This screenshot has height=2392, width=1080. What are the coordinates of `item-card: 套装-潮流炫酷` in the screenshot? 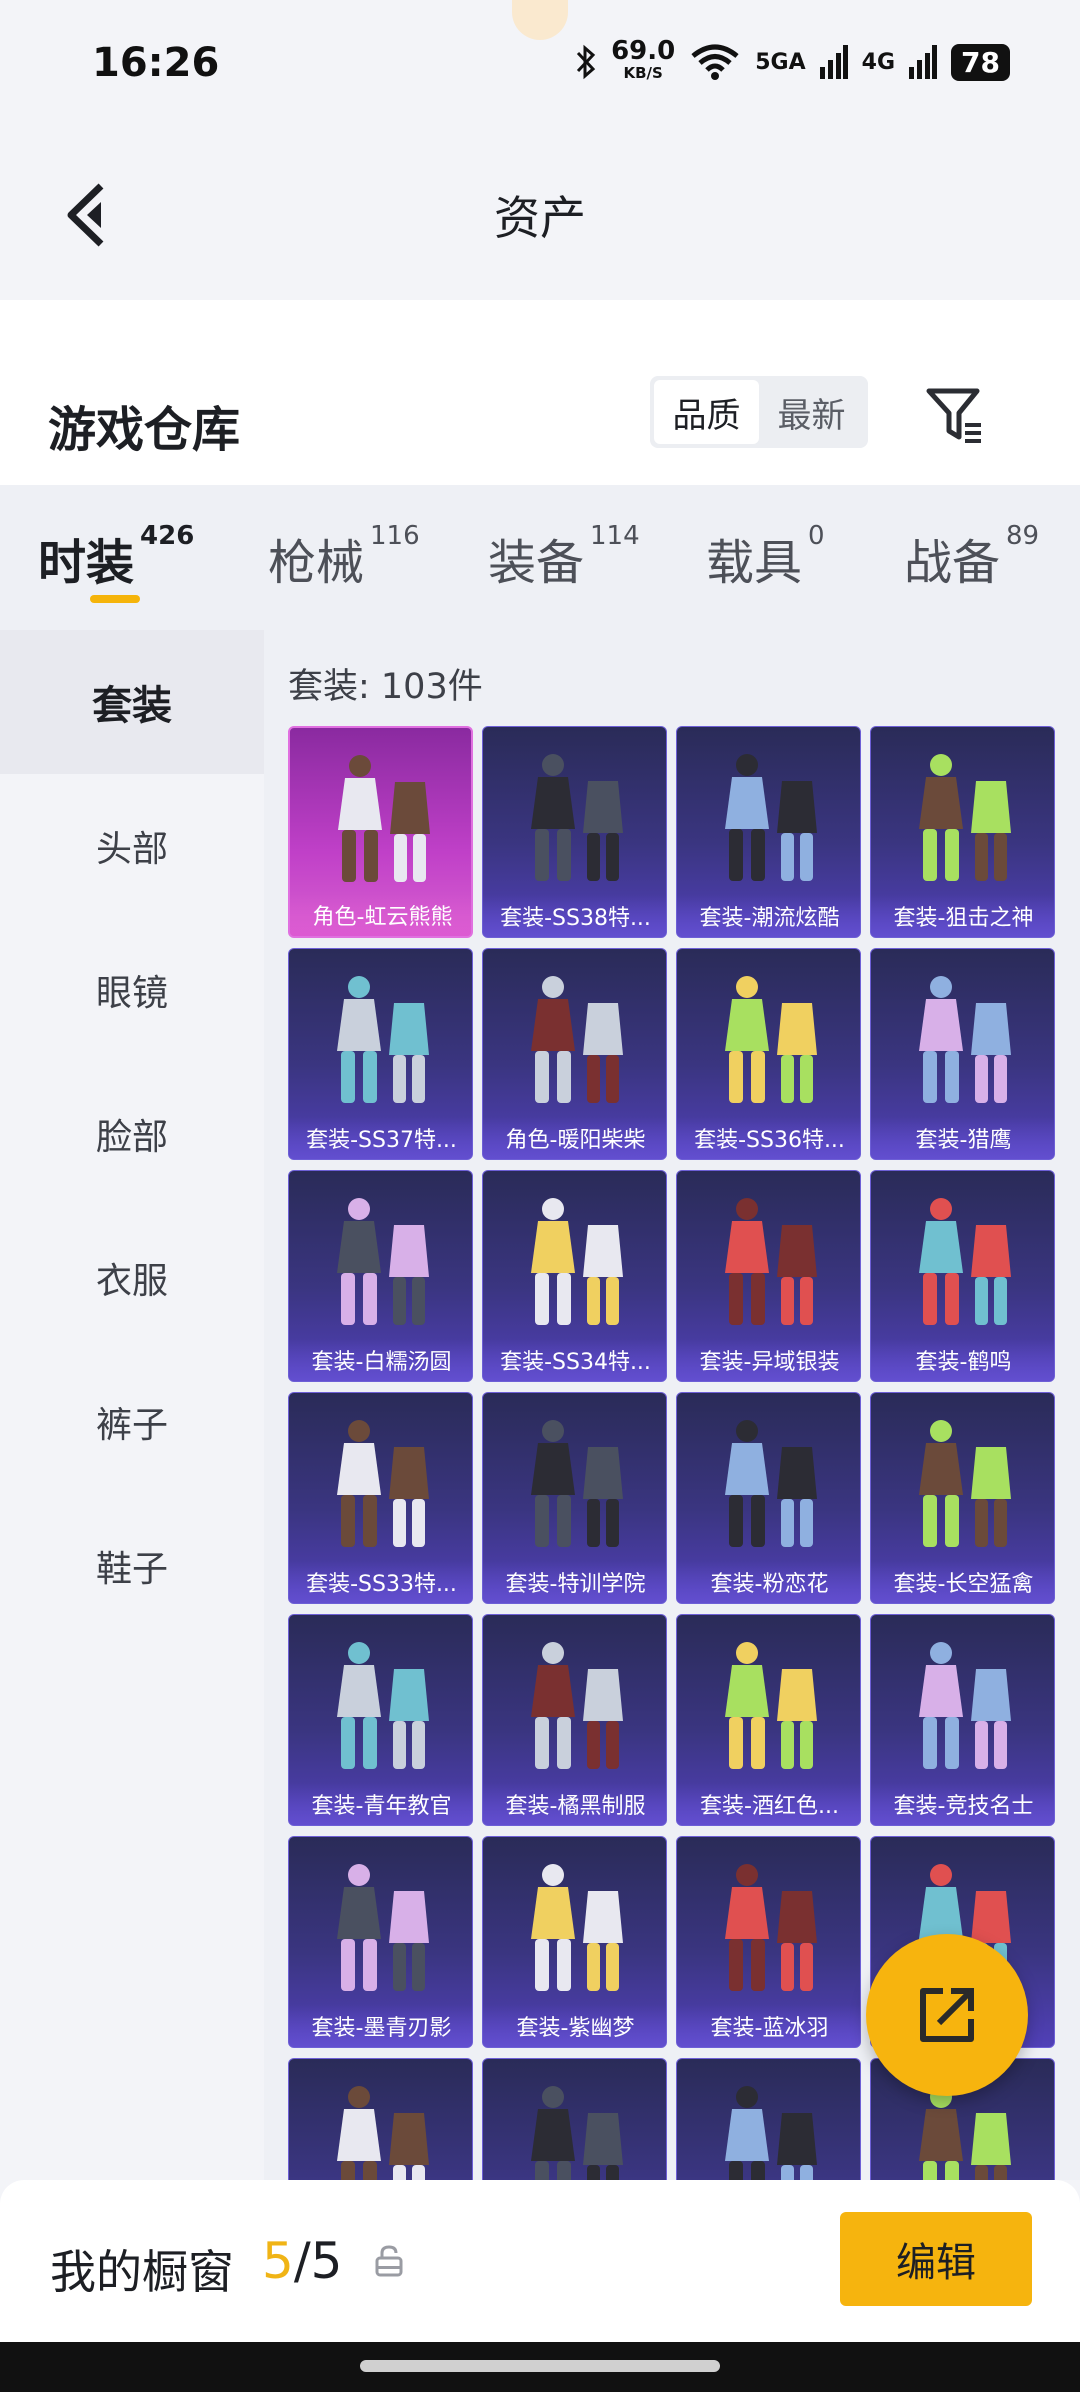 It's located at (768, 832).